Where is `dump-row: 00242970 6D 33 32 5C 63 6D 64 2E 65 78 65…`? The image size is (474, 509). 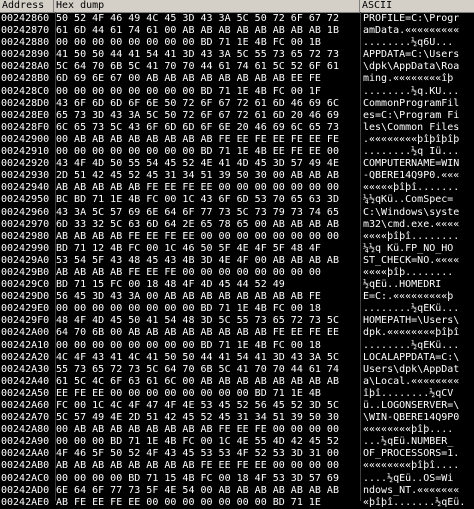
dump-row: 00242970 6D 33 32 5C 63 6D 64 2E 65 78 65… is located at coordinates (237, 225).